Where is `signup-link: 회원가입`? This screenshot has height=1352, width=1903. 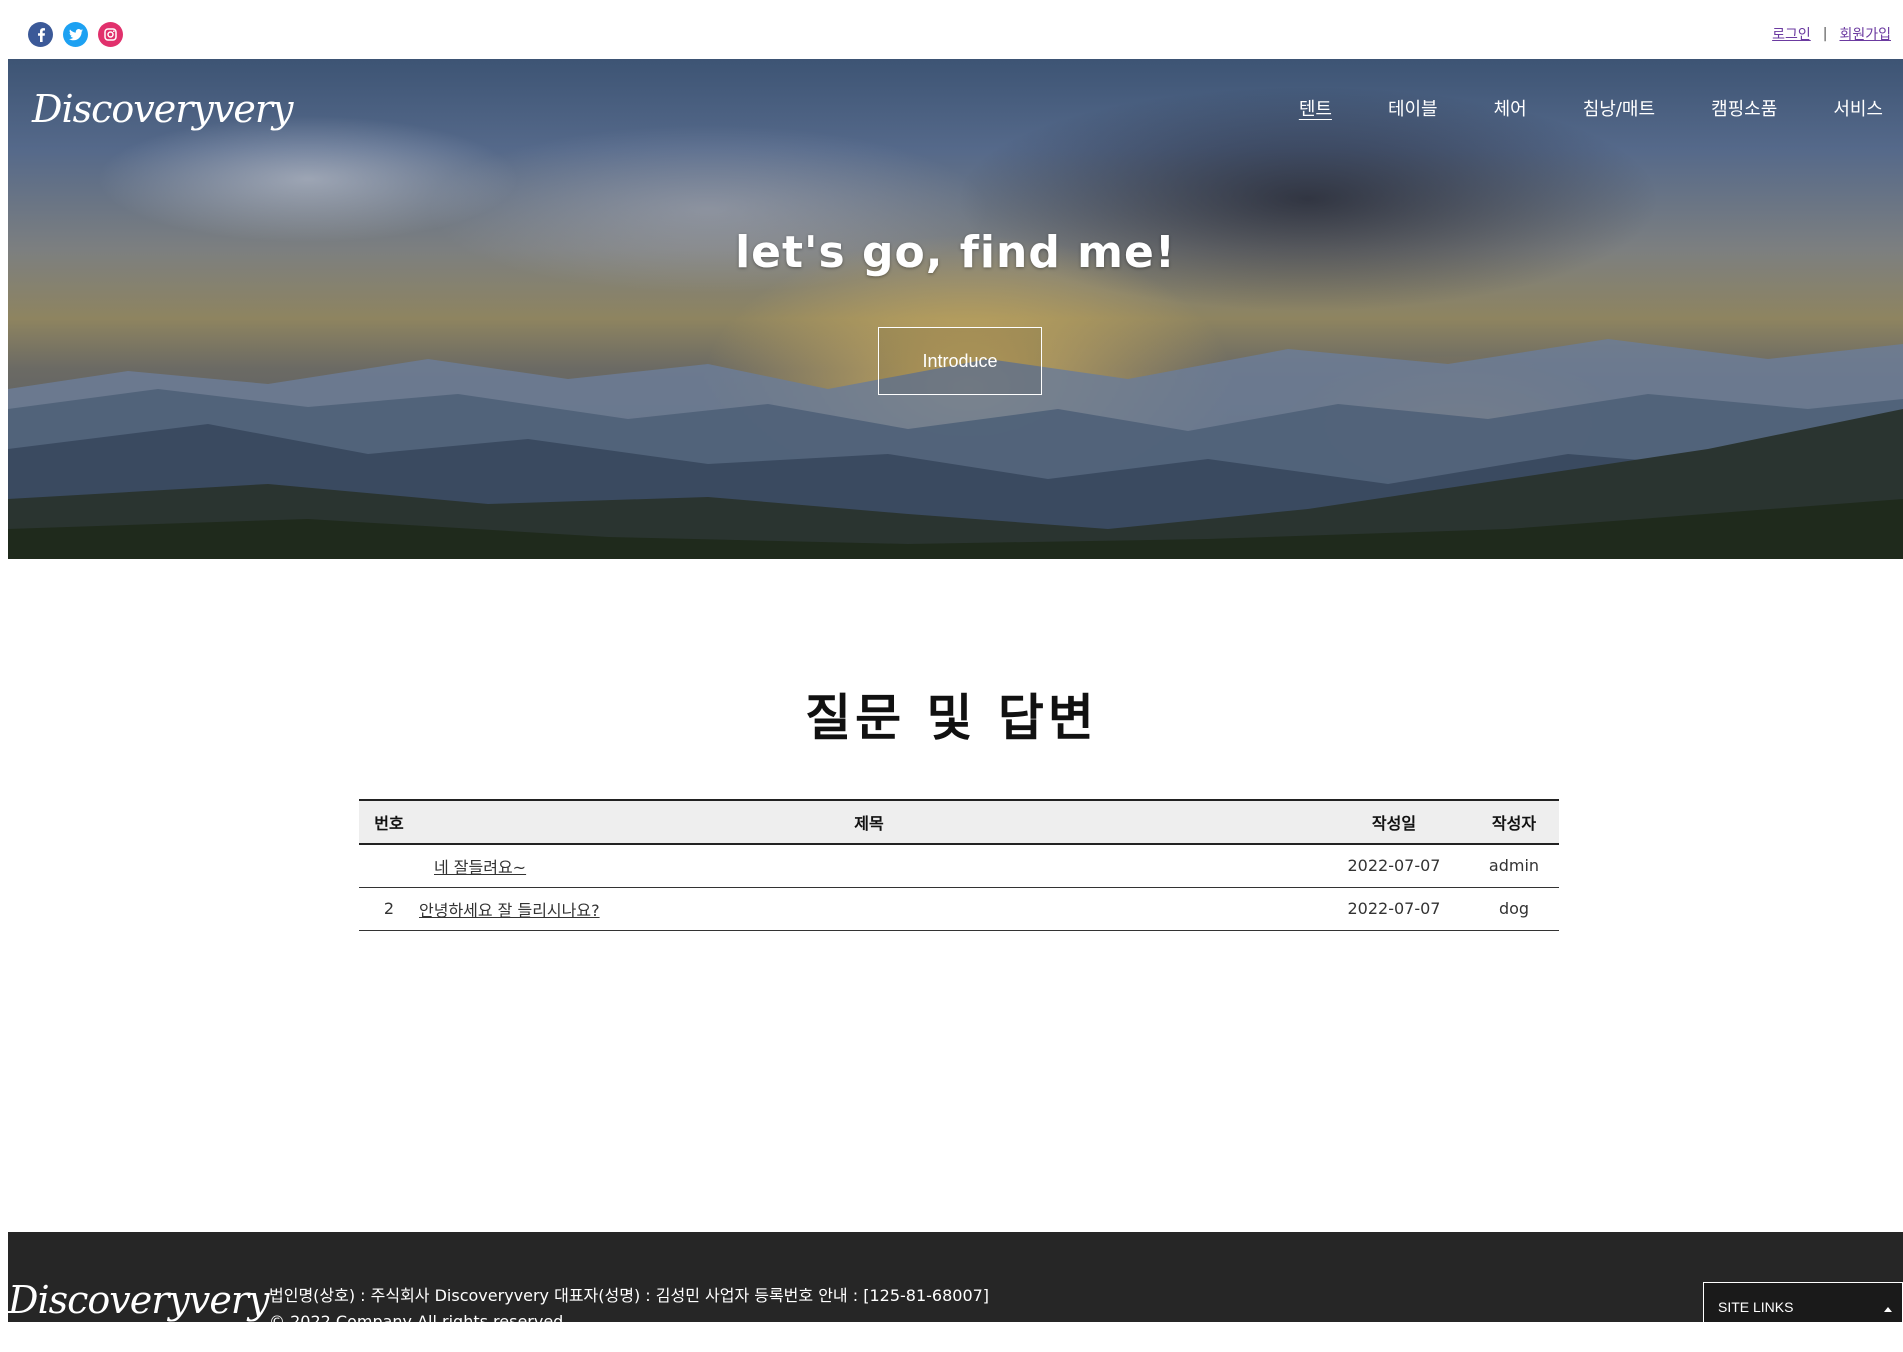 signup-link: 회원가입 is located at coordinates (1865, 34).